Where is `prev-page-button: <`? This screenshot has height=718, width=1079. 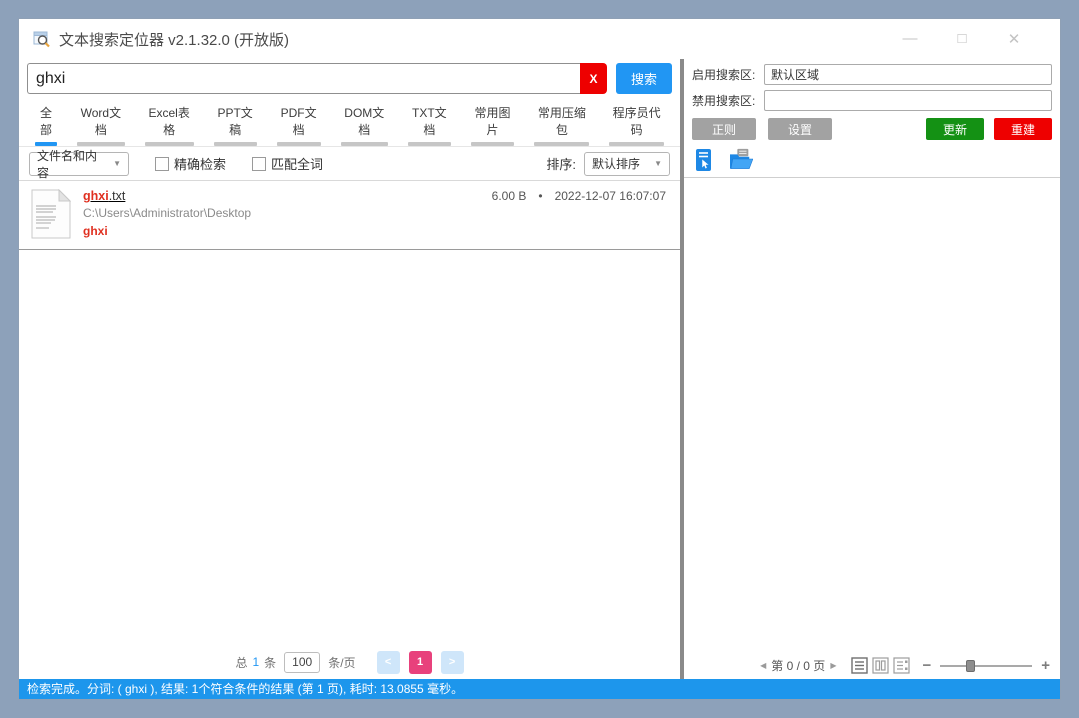 prev-page-button: < is located at coordinates (388, 662).